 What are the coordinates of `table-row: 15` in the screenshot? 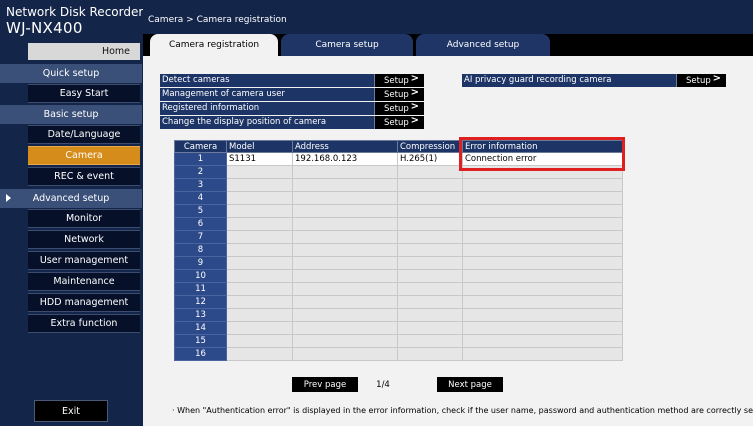 It's located at (398, 341).